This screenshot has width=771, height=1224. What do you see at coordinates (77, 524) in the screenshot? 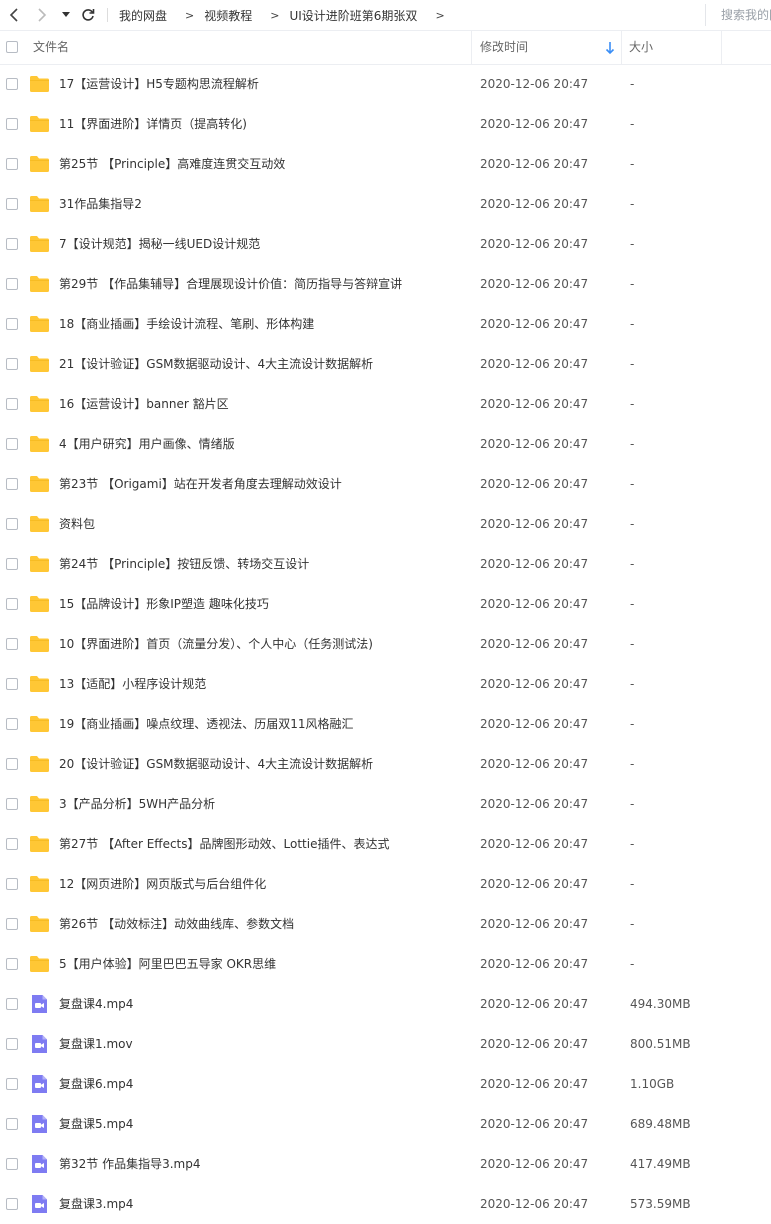
I see `file-name: 资料包` at bounding box center [77, 524].